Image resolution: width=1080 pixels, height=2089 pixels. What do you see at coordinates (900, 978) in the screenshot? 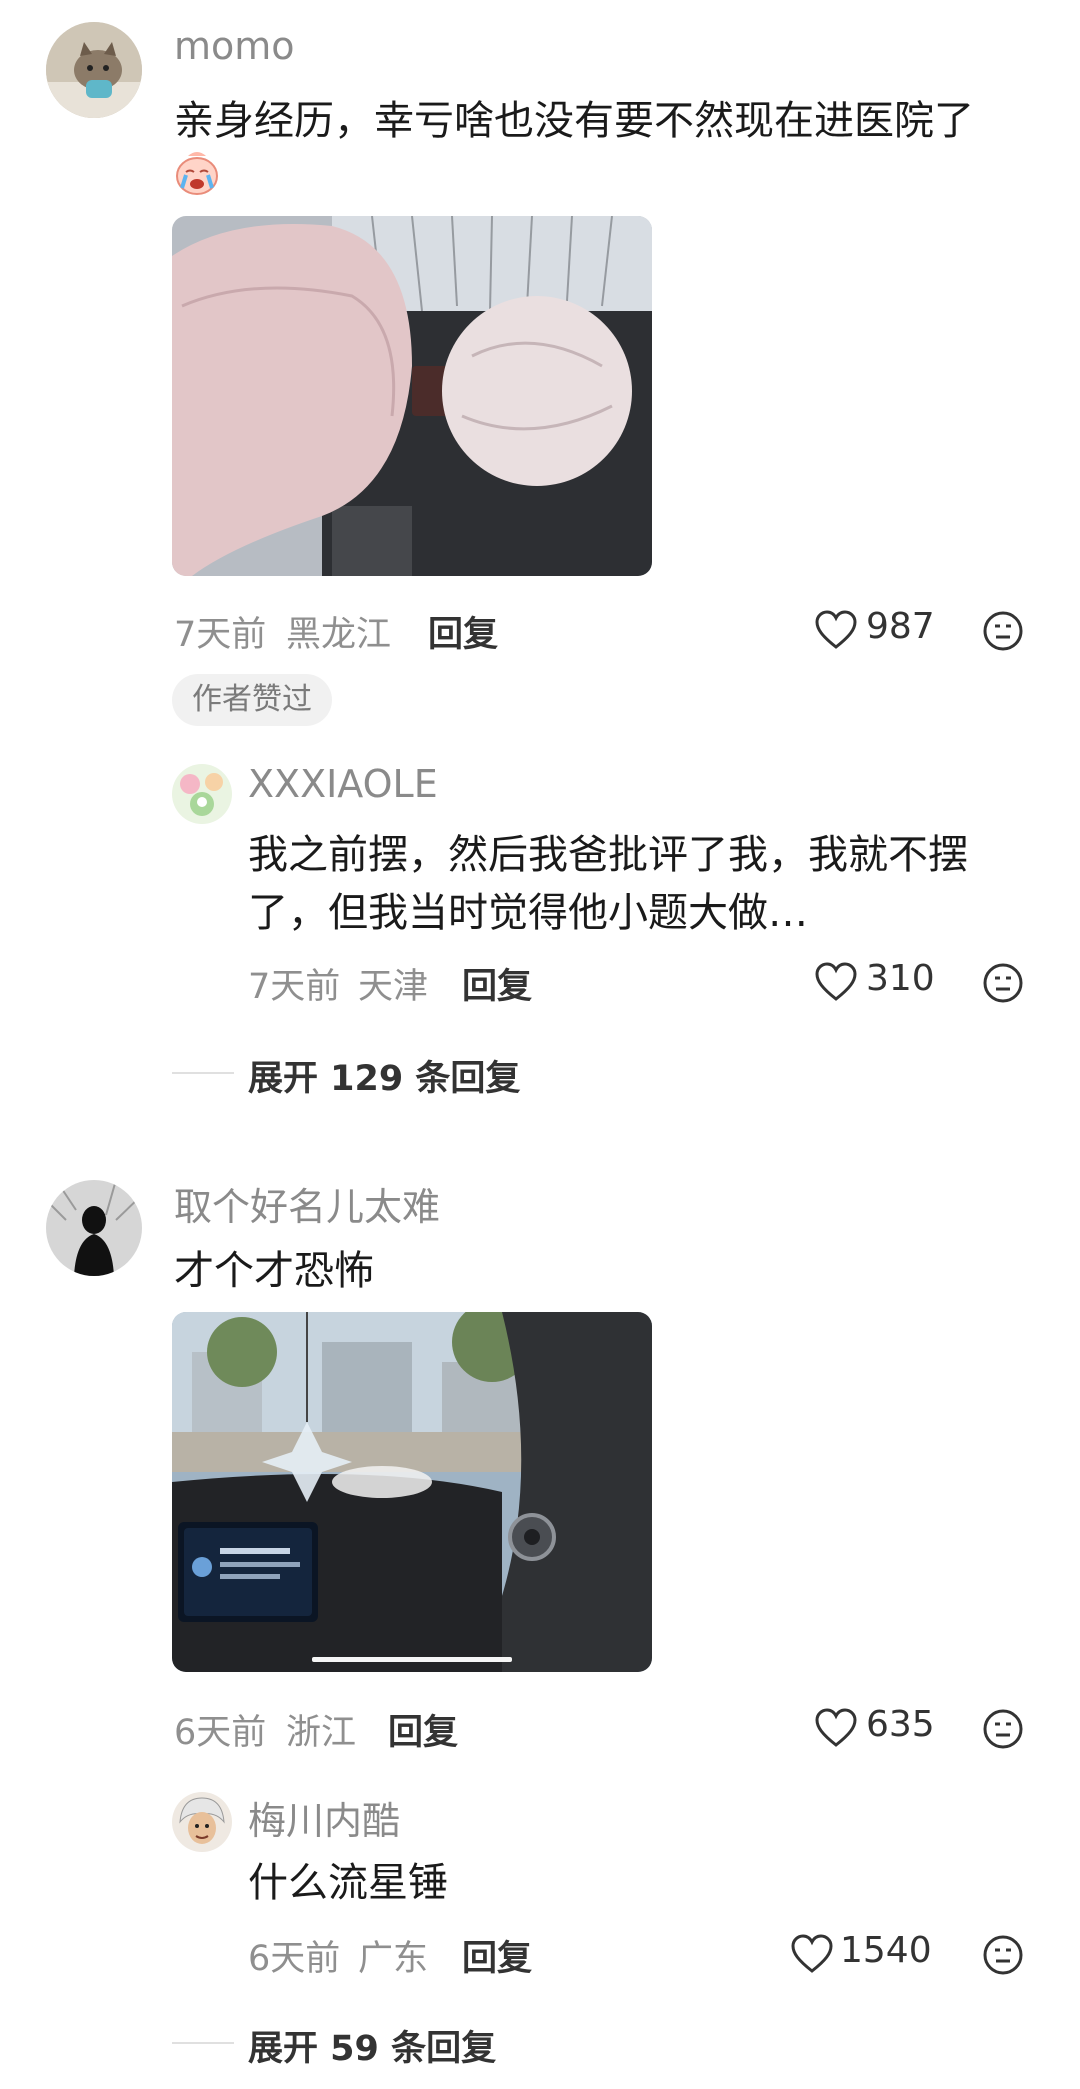
I see `like-count: 310` at bounding box center [900, 978].